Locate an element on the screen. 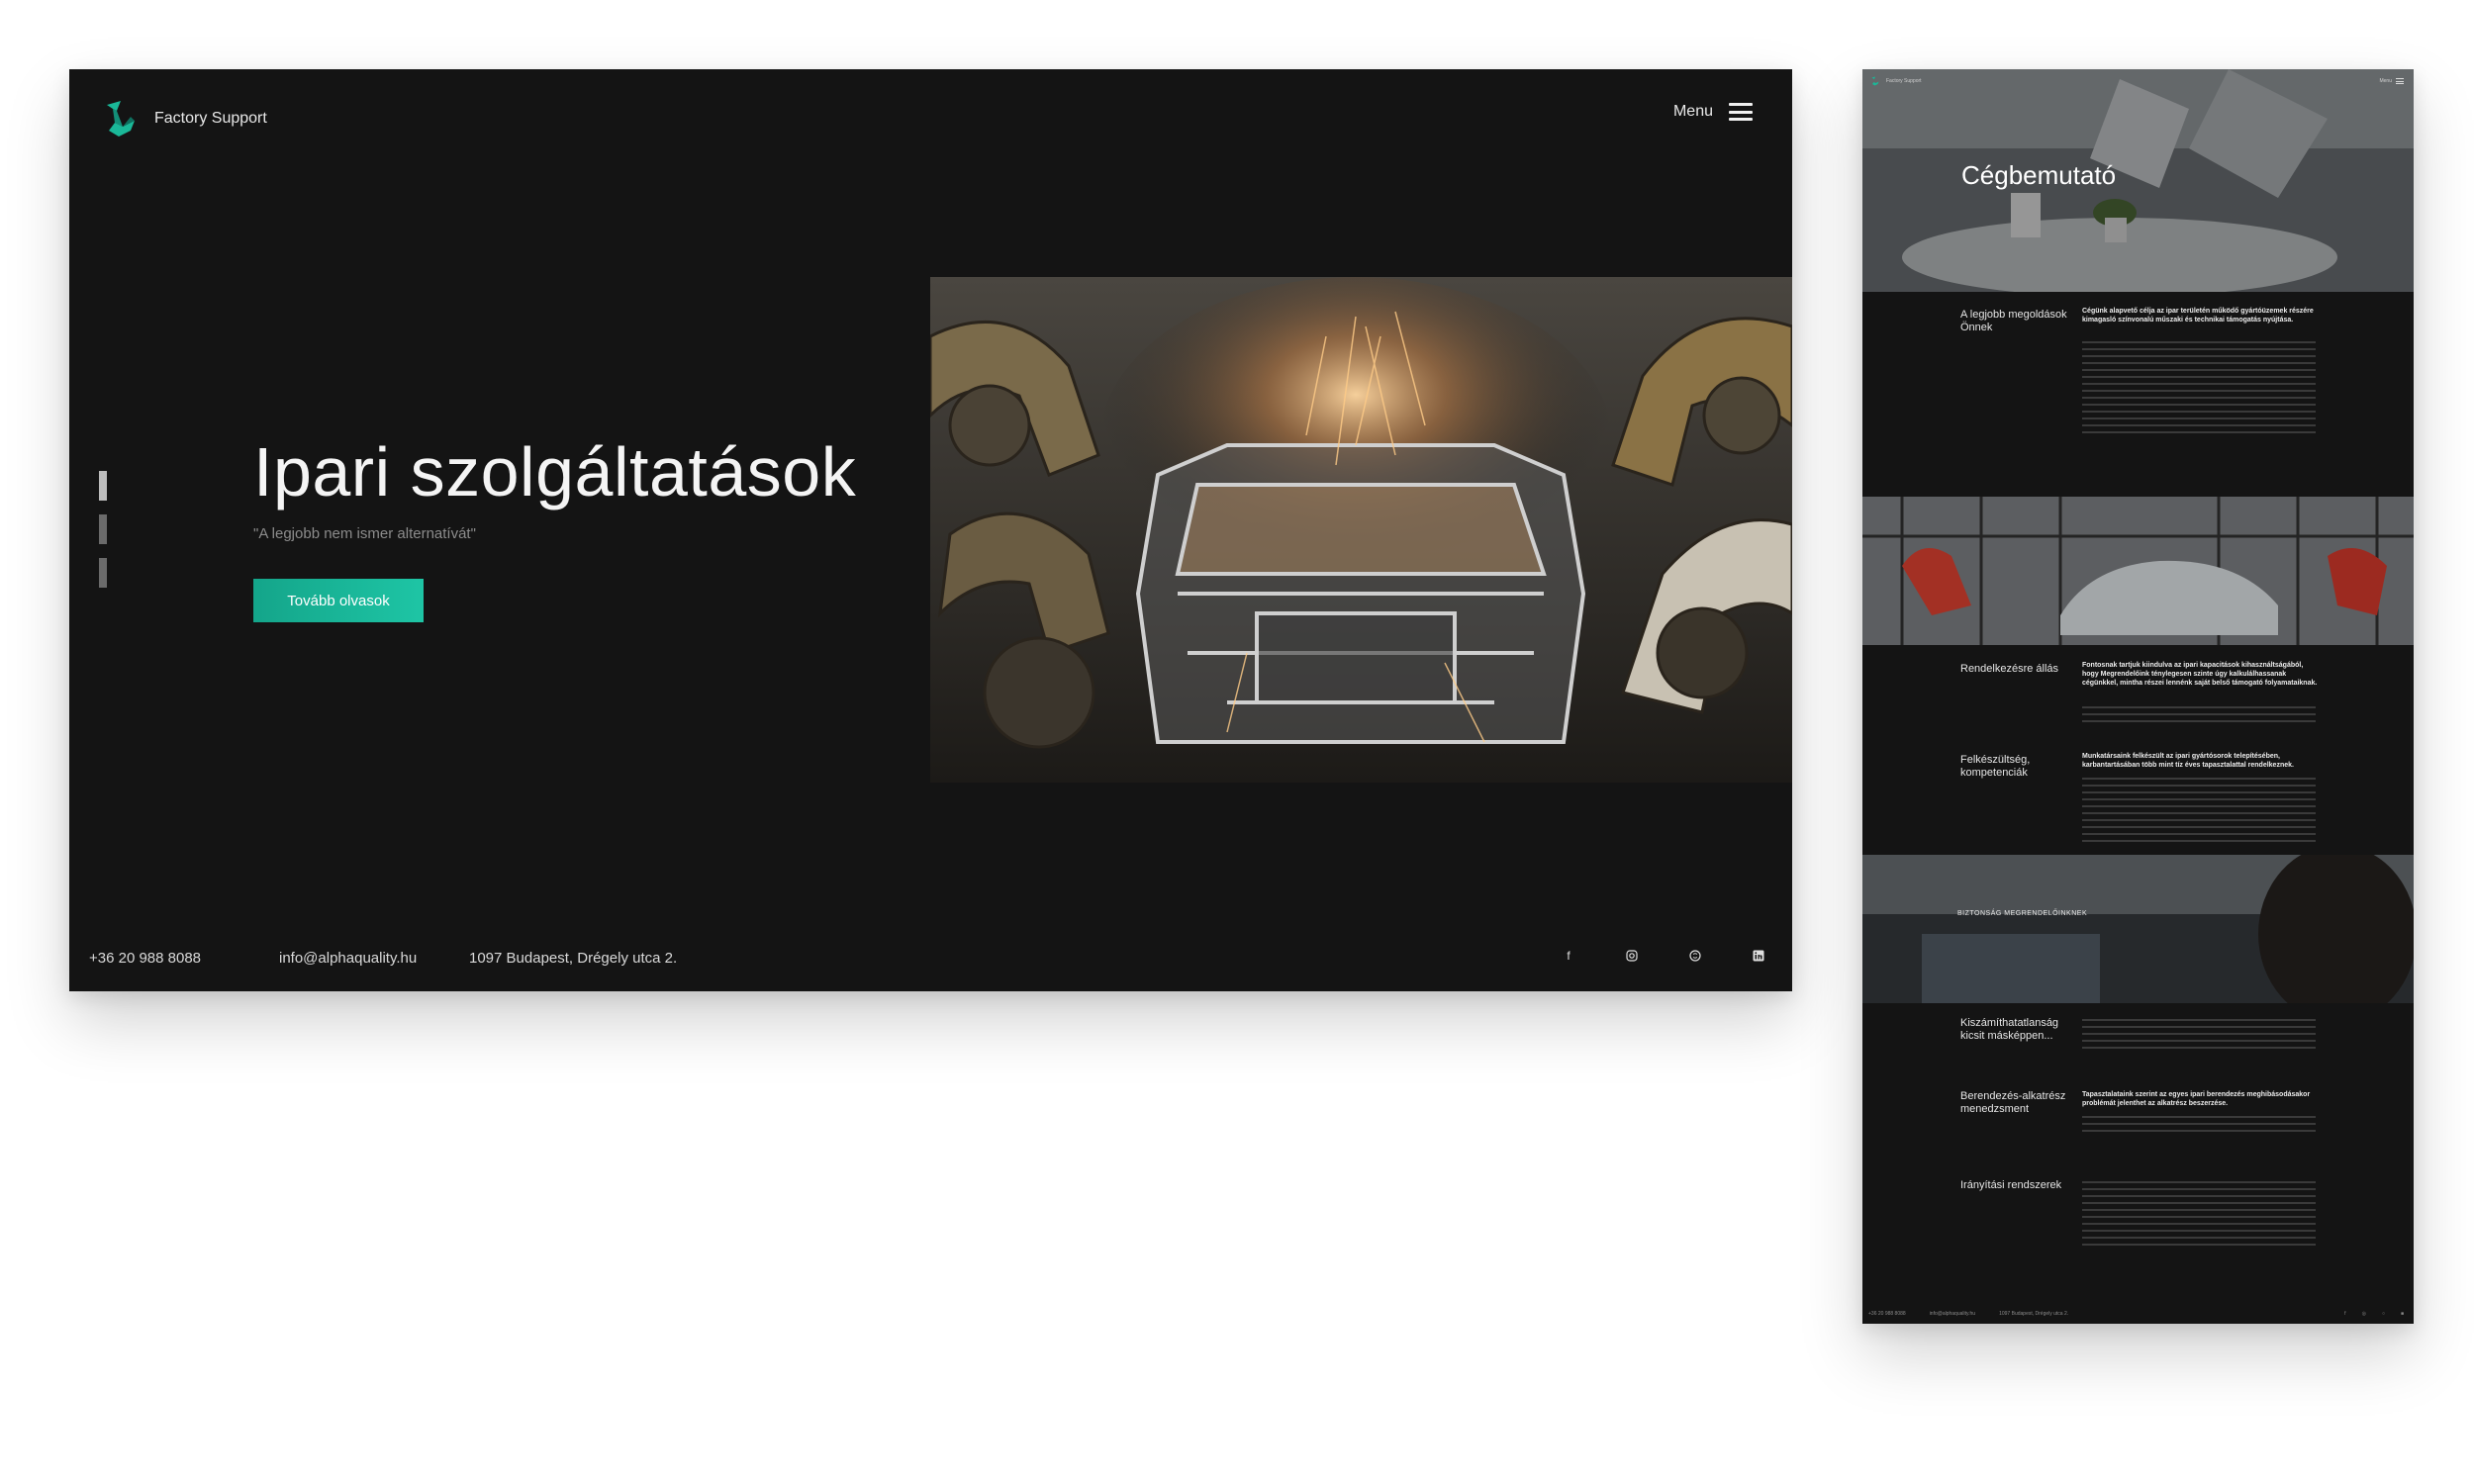 The image size is (2474, 1484). mobile-facebook-icon: f is located at coordinates (2344, 1314).